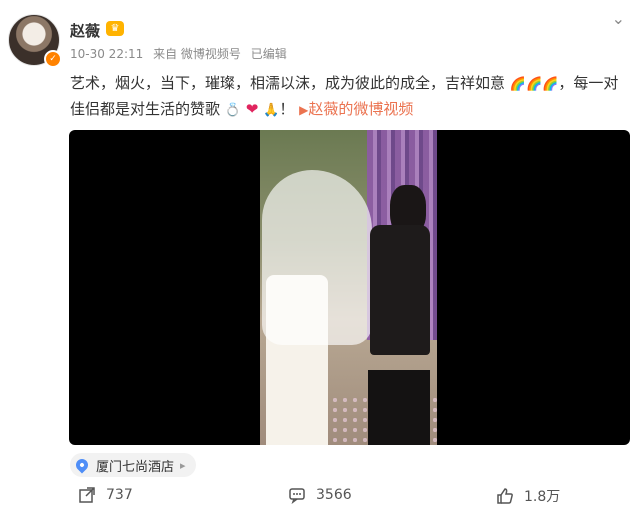  I want to click on like-count: 1.8万, so click(542, 497).